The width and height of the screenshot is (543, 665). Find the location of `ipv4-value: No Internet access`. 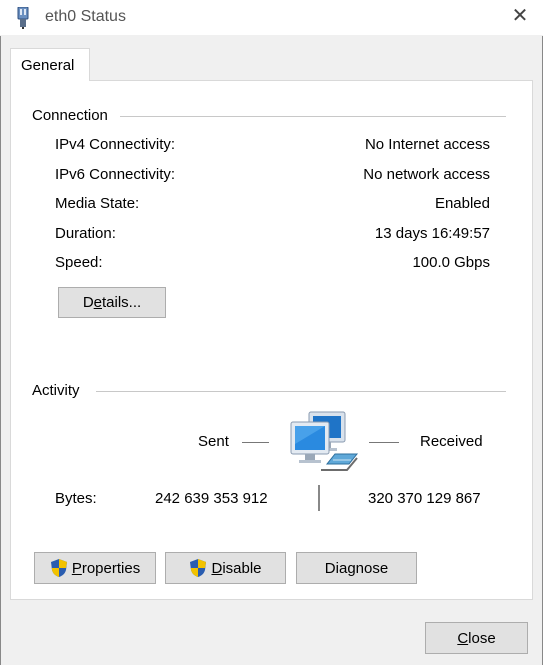

ipv4-value: No Internet access is located at coordinates (427, 144).